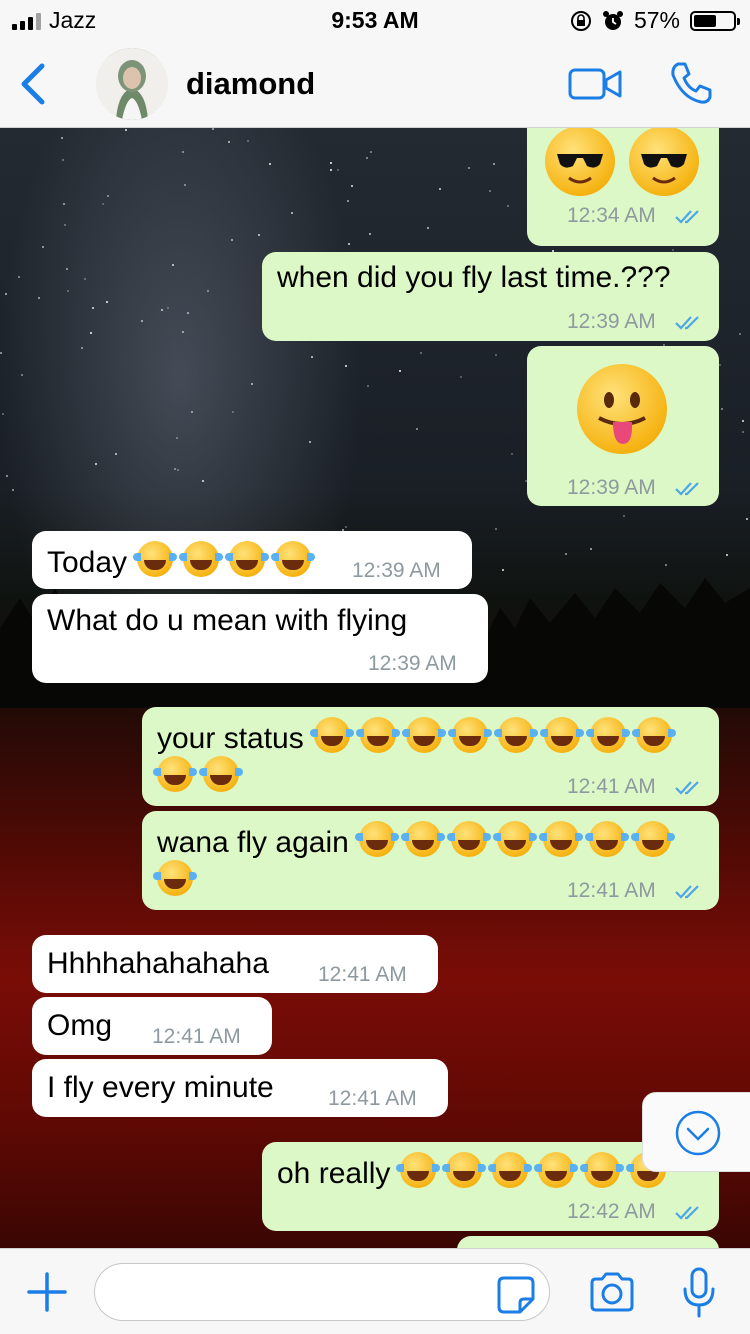 The image size is (750, 1334). Describe the element at coordinates (250, 84) in the screenshot. I see `contact-name: diamond` at that location.